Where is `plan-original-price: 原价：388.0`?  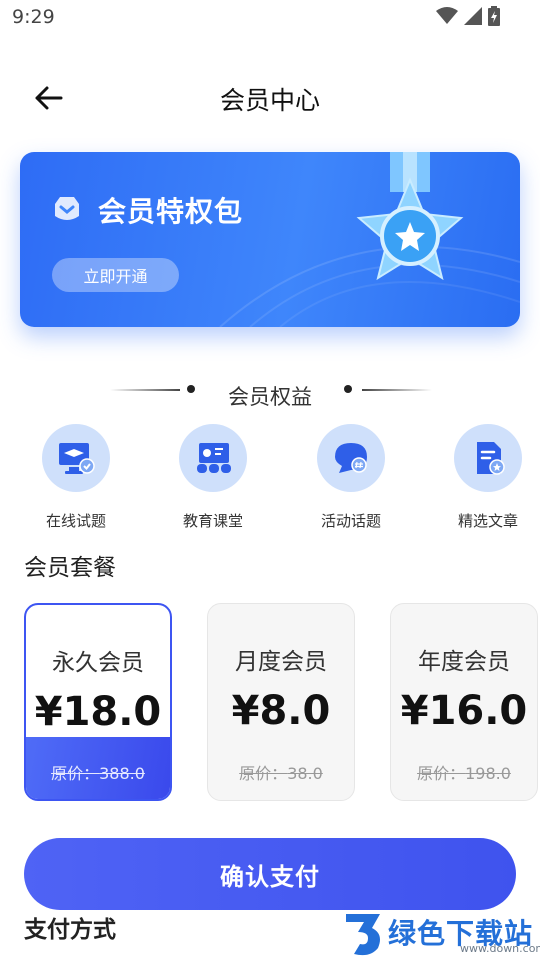
plan-original-price: 原价：388.0 is located at coordinates (98, 772).